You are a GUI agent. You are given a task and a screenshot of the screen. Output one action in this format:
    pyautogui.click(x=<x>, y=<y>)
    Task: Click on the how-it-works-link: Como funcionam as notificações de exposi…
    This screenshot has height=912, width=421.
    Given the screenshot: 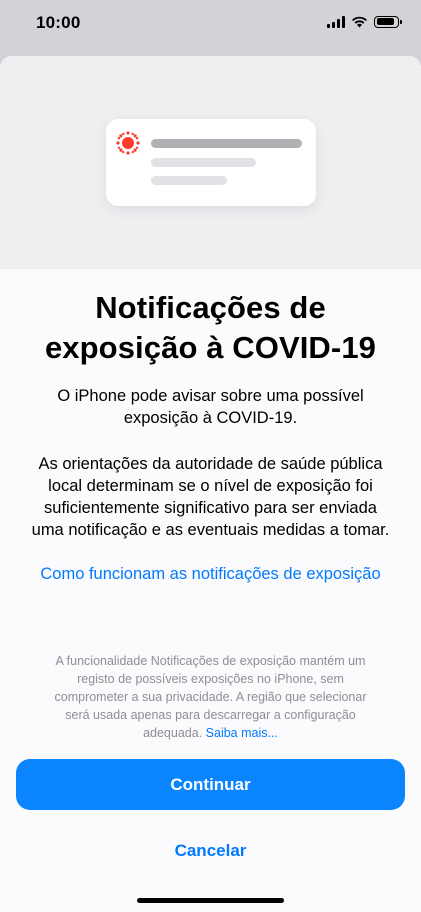 What is the action you would take?
    pyautogui.click(x=210, y=574)
    